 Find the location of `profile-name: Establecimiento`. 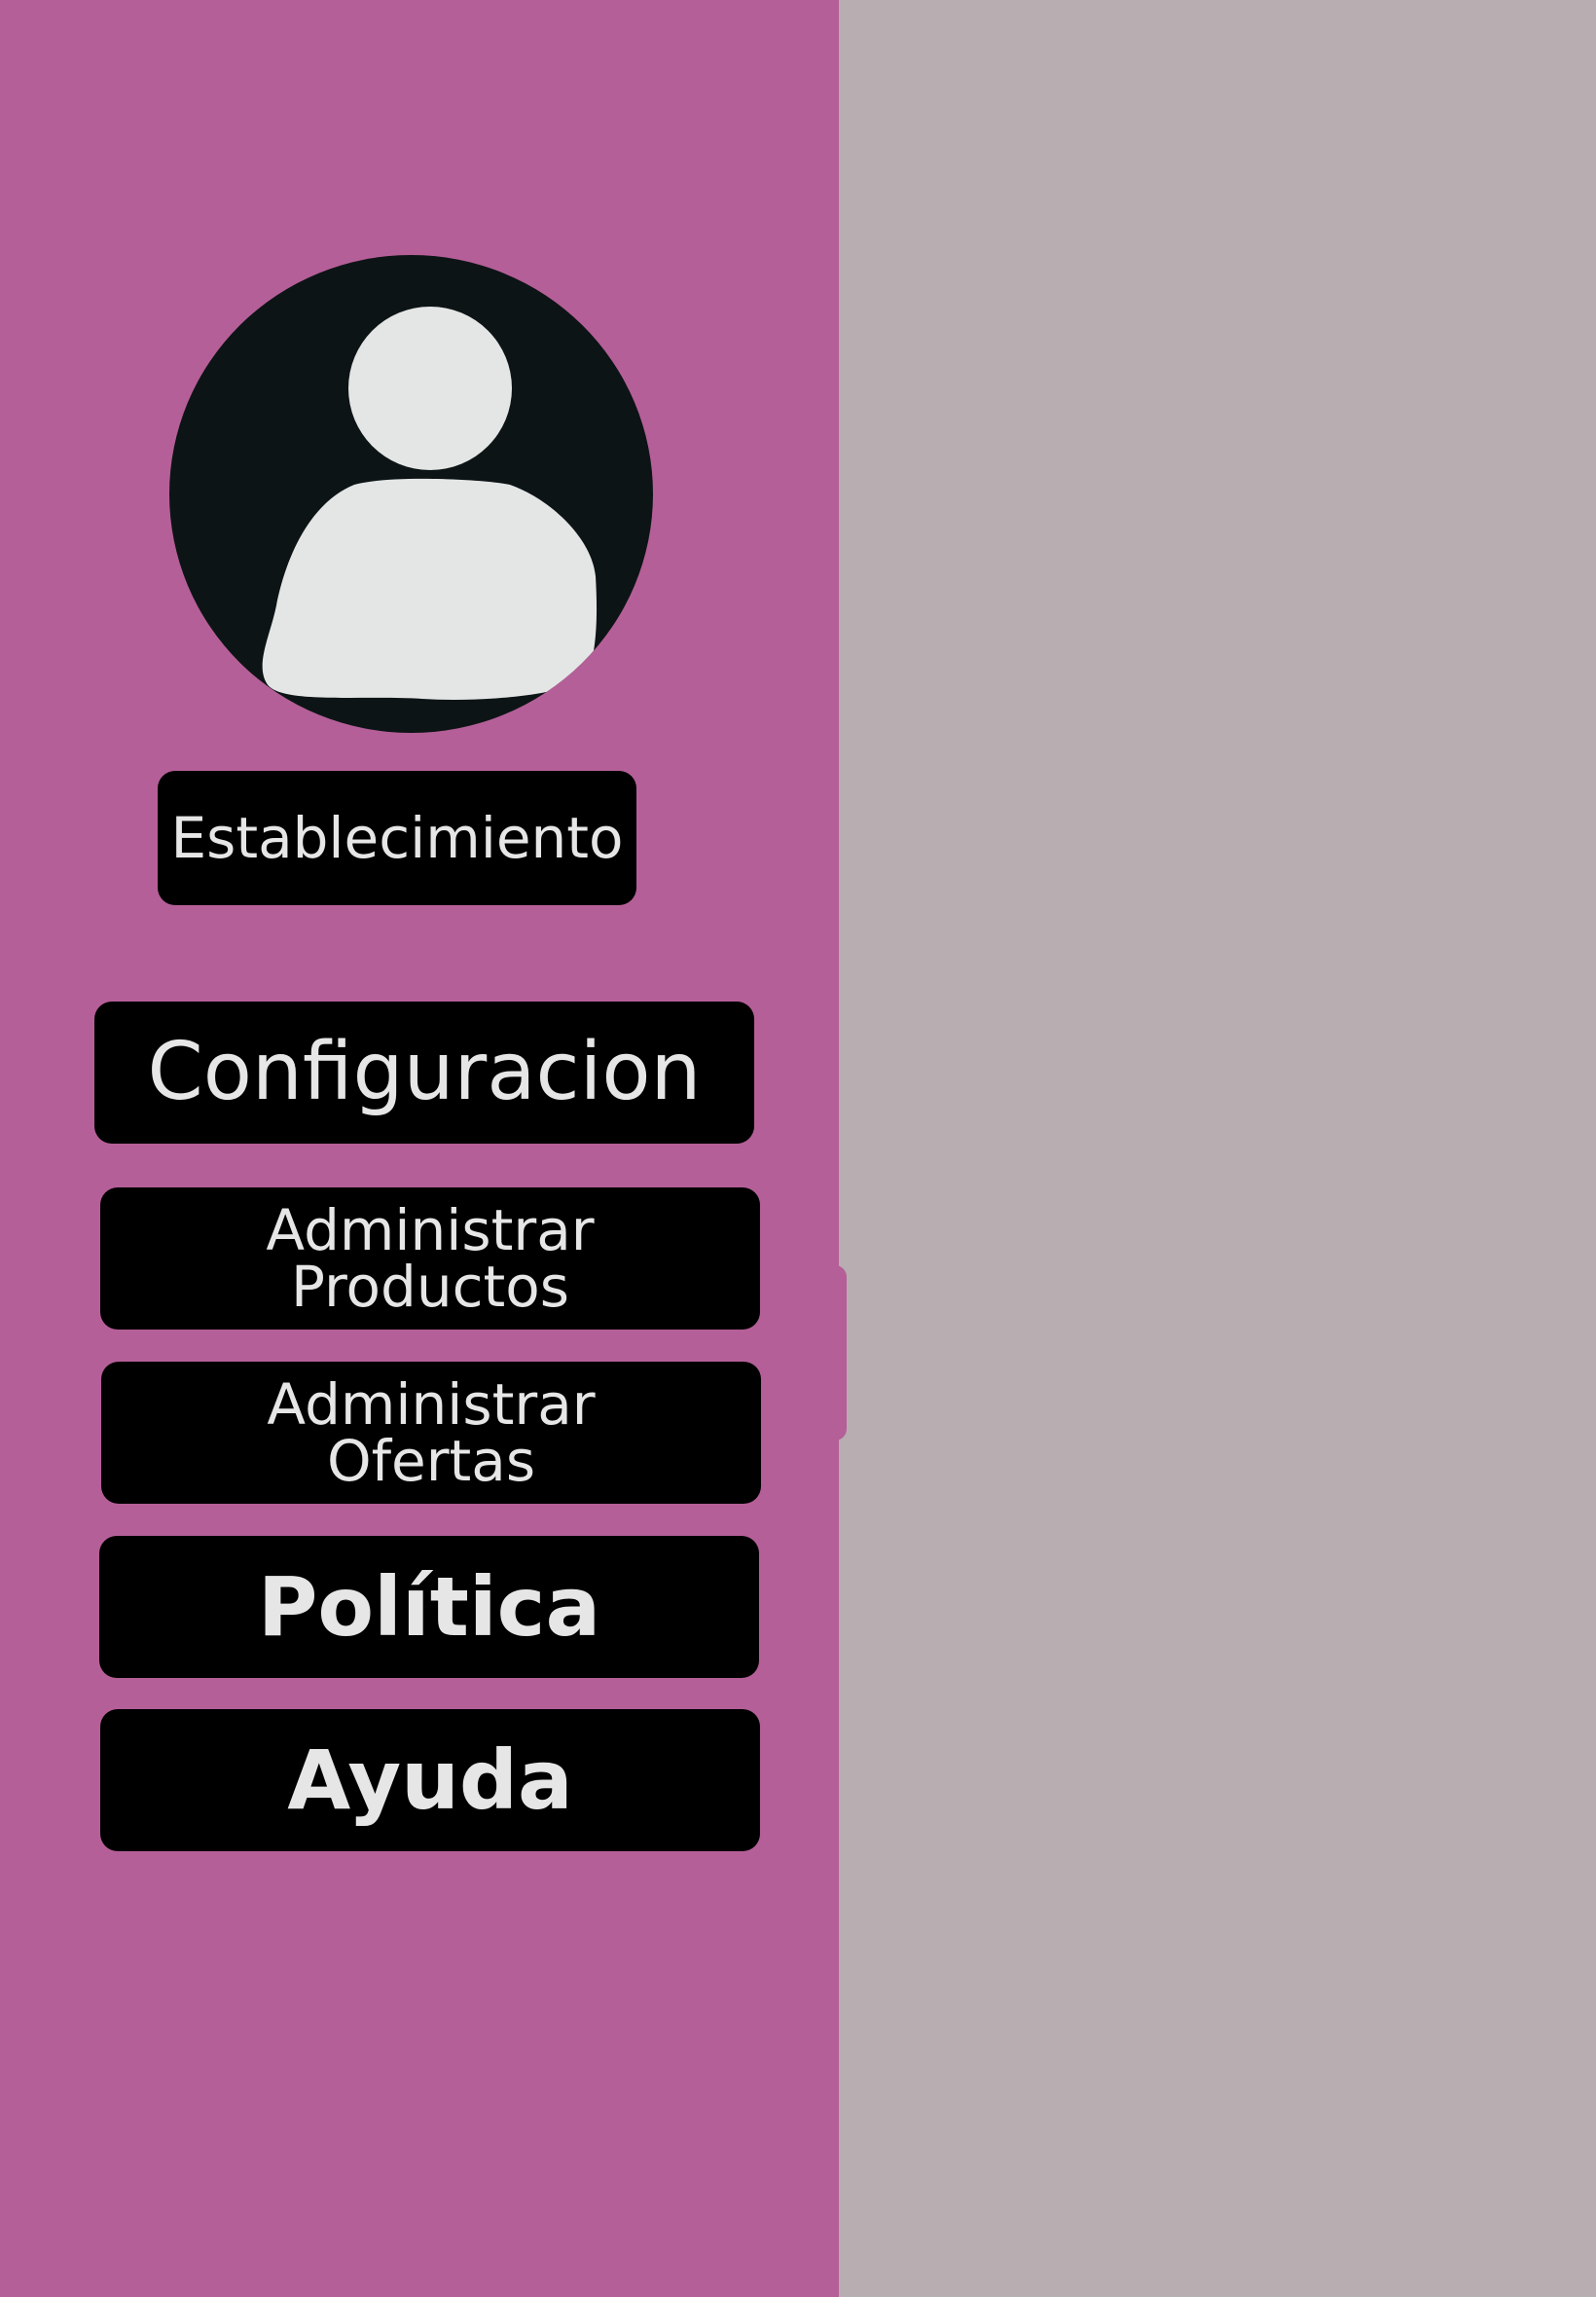

profile-name: Establecimiento is located at coordinates (397, 838).